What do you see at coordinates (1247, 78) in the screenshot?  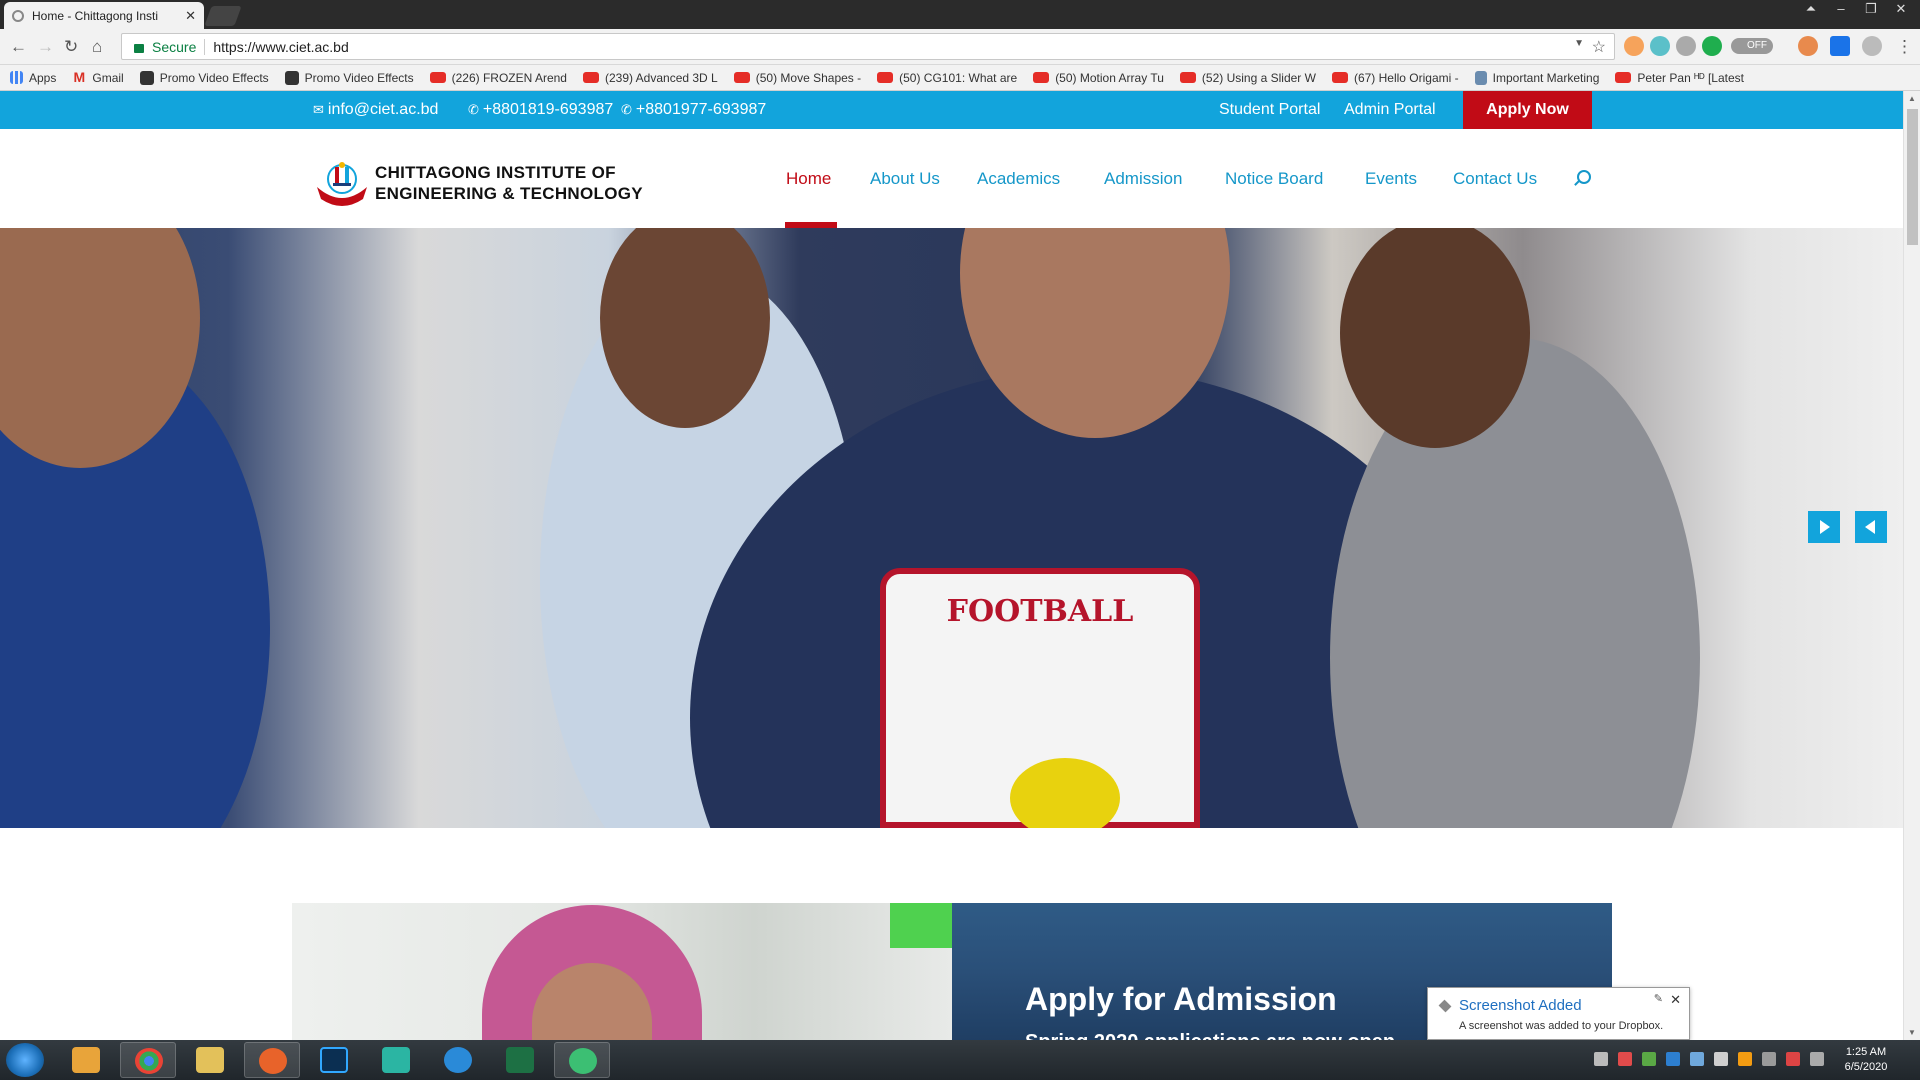 I see `bookmark-item: (52) Using a Slider W` at bounding box center [1247, 78].